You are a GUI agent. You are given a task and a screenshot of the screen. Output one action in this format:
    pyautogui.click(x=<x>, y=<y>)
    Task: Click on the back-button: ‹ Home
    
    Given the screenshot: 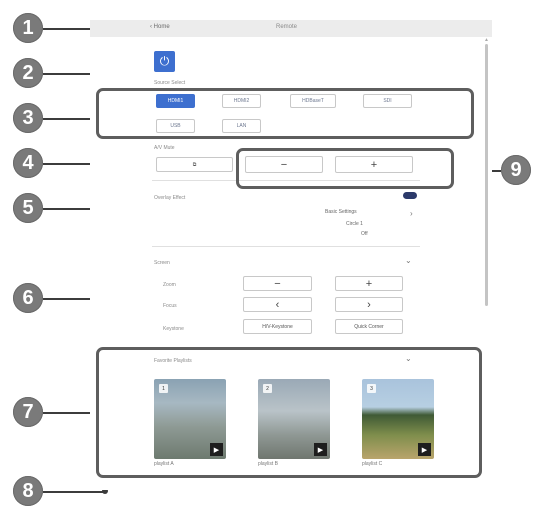 What is the action you would take?
    pyautogui.click(x=160, y=27)
    